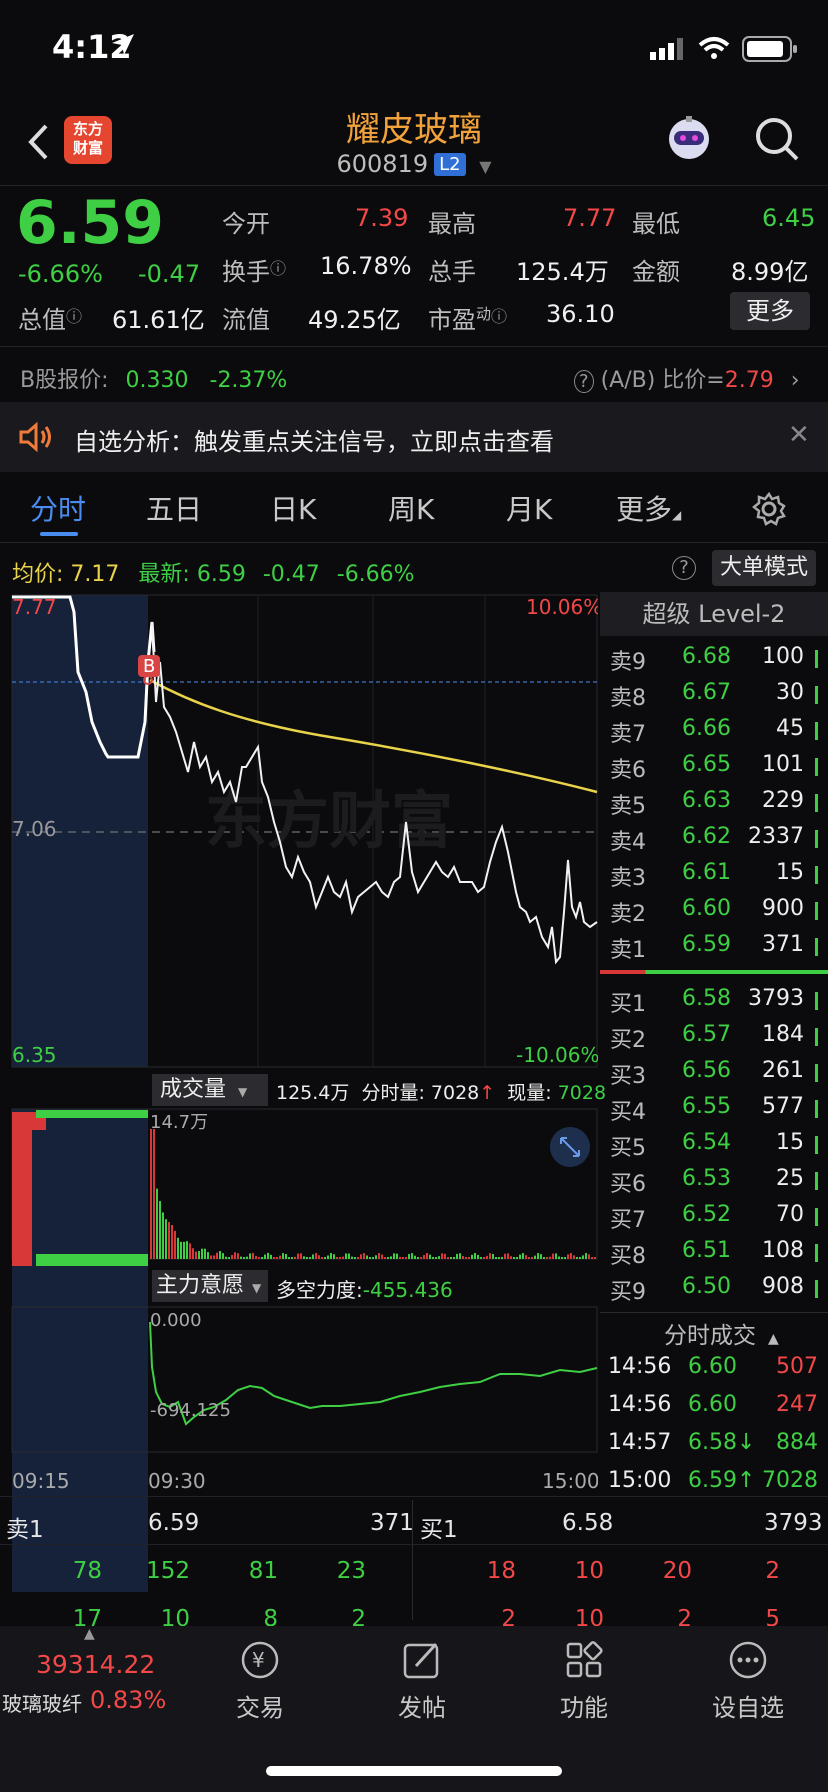  Describe the element at coordinates (706, 1106) in the screenshot. I see `level-price: 6.55` at that location.